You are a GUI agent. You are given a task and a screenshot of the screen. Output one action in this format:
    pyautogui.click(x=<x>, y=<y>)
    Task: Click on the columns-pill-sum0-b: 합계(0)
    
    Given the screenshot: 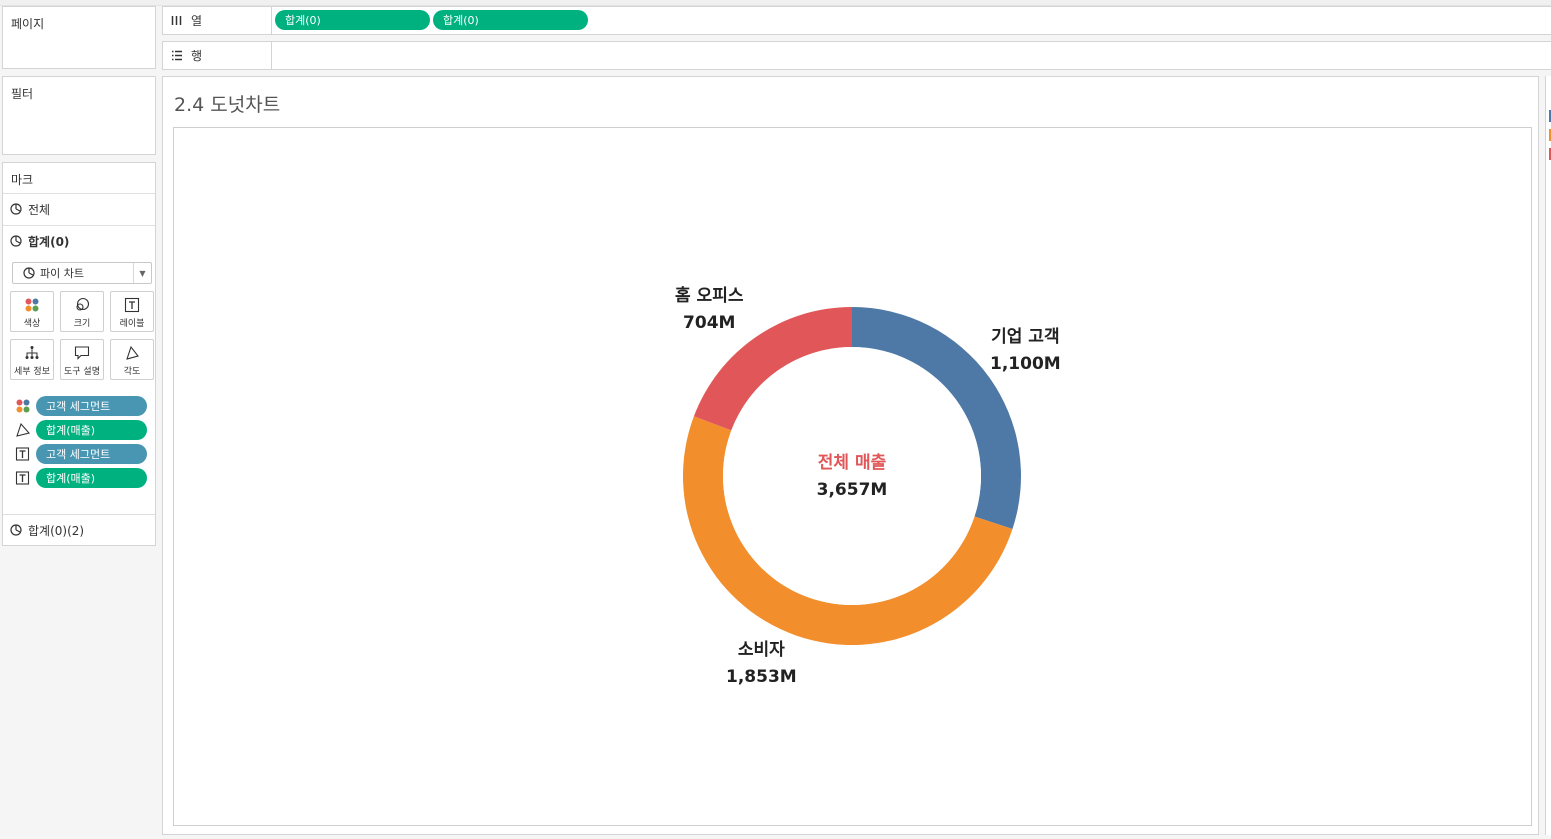 What is the action you would take?
    pyautogui.click(x=510, y=20)
    